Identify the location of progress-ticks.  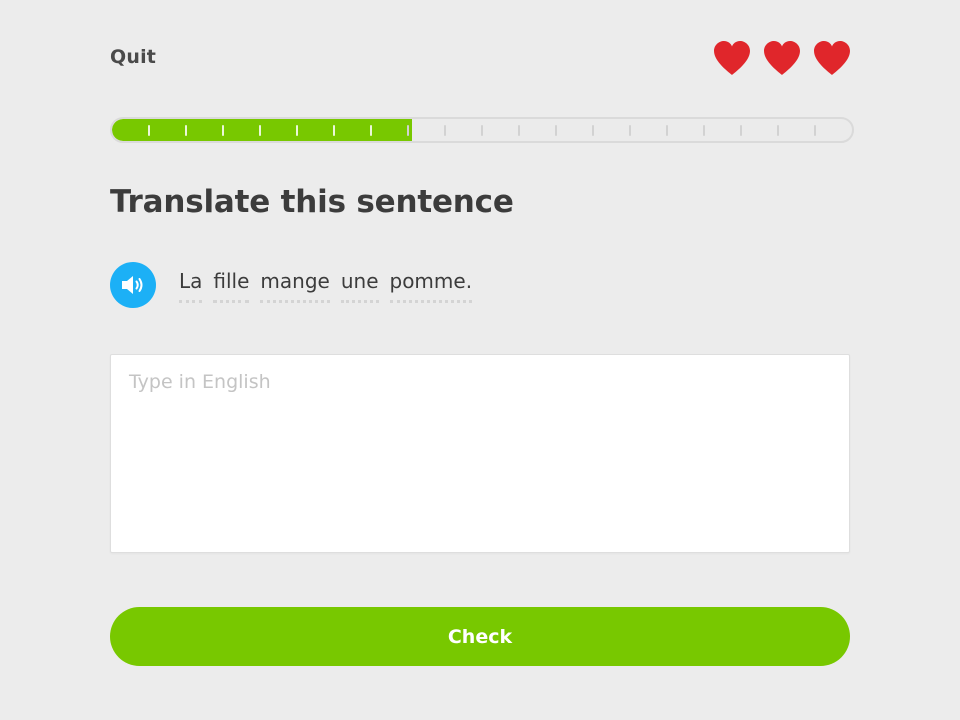
(482, 130).